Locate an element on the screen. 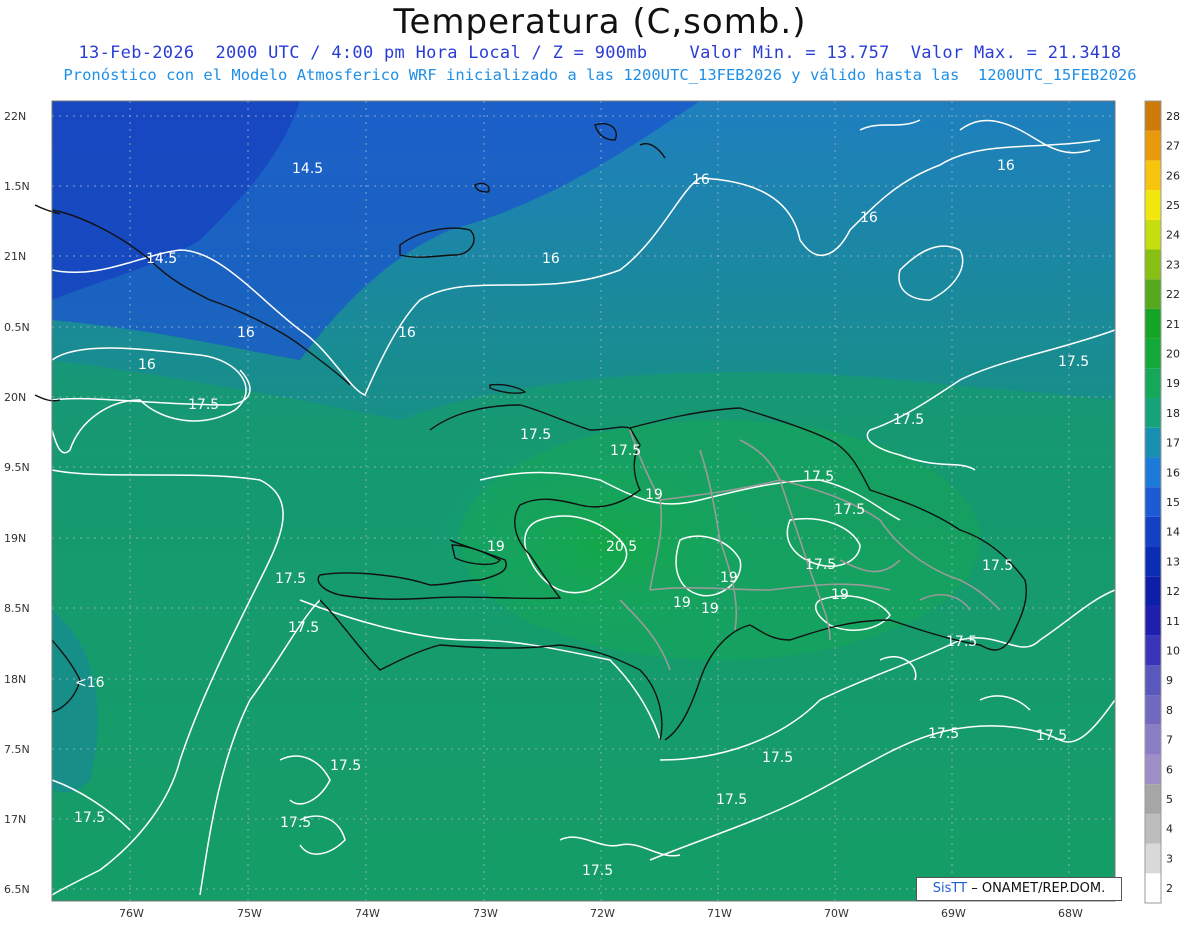 The height and width of the screenshot is (927, 1200). x-tick-label: 70W is located at coordinates (836, 913).